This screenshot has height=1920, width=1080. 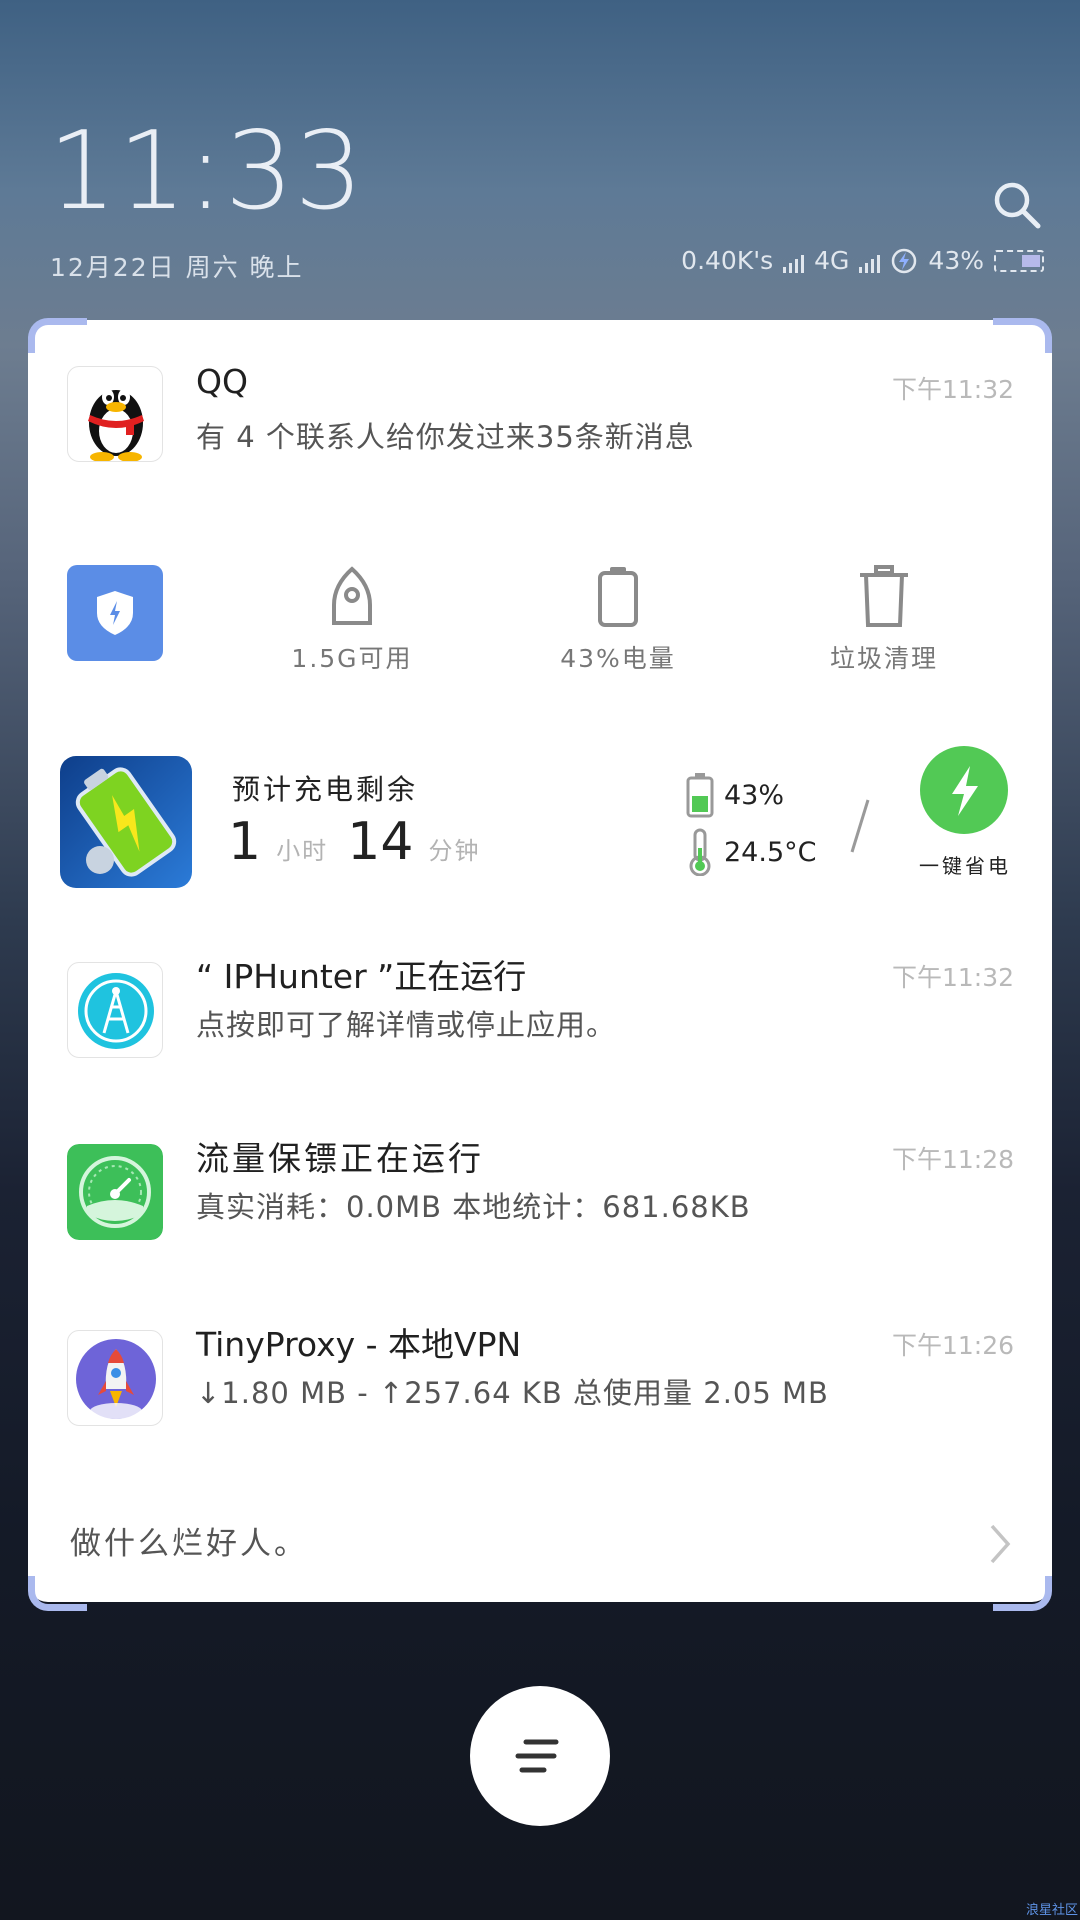 I want to click on clean-label: 垃圾清理, so click(x=883, y=658).